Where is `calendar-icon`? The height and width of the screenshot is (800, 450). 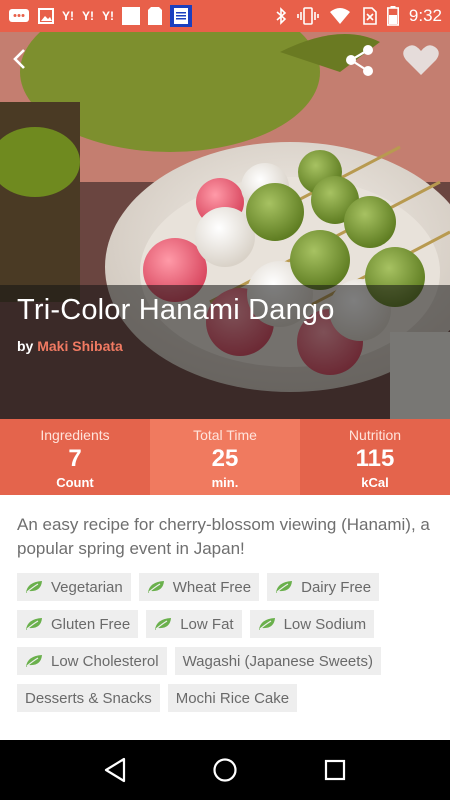
calendar-icon is located at coordinates (181, 16).